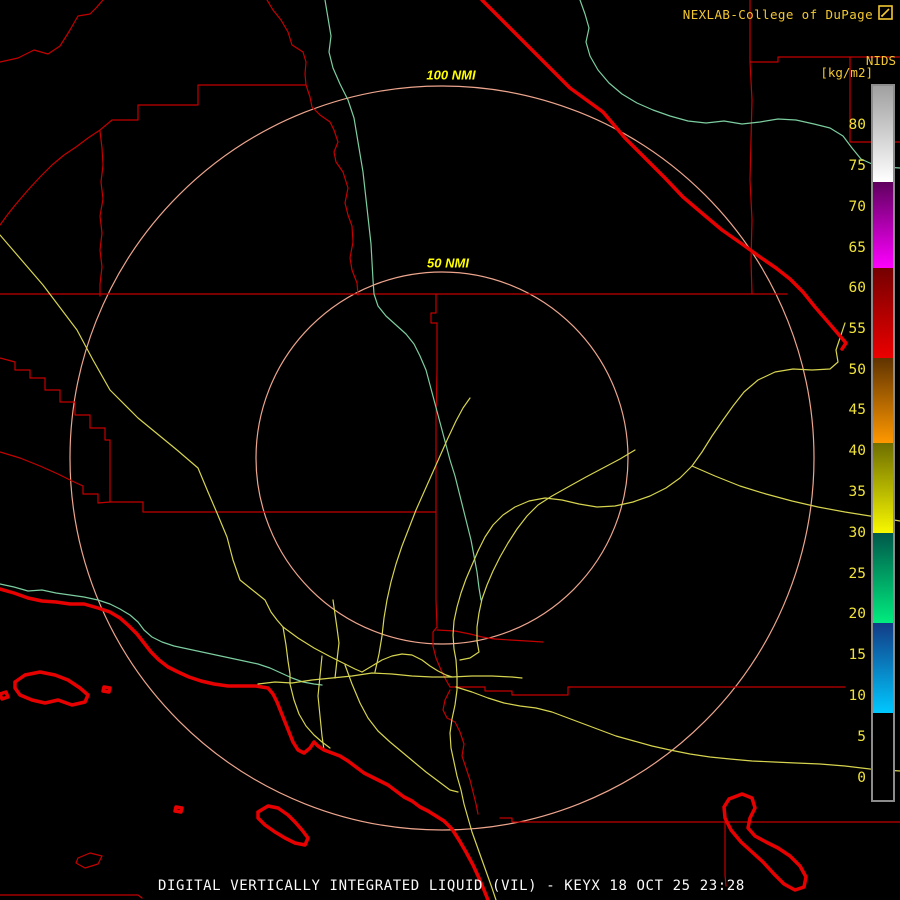 This screenshot has height=900, width=900. What do you see at coordinates (857, 248) in the screenshot?
I see `colorbar-tick-label: 65` at bounding box center [857, 248].